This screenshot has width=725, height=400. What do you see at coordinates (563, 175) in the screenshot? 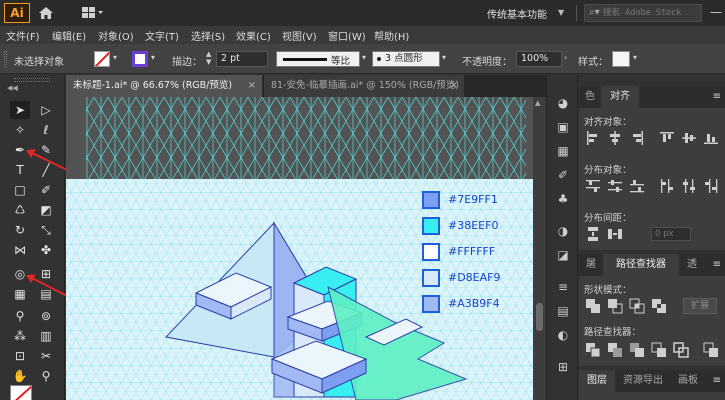
I see `brushes-icon: ✐` at bounding box center [563, 175].